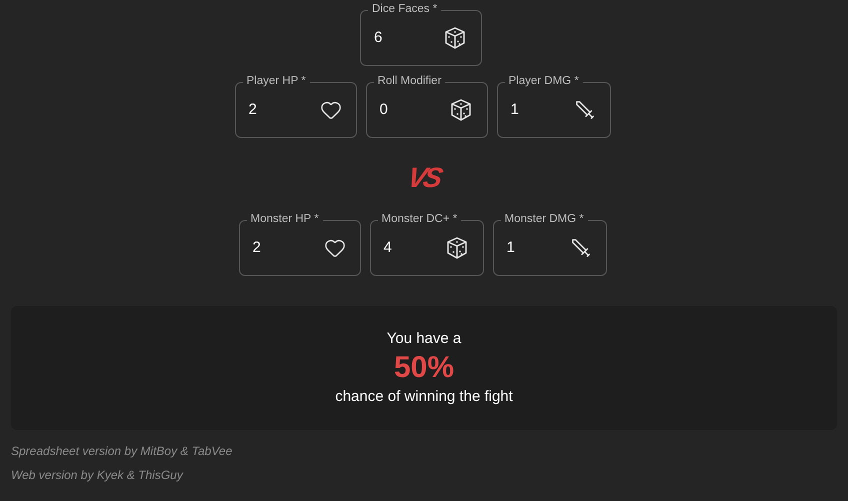  What do you see at coordinates (424, 397) in the screenshot?
I see `result-outro: chance of winning the fight` at bounding box center [424, 397].